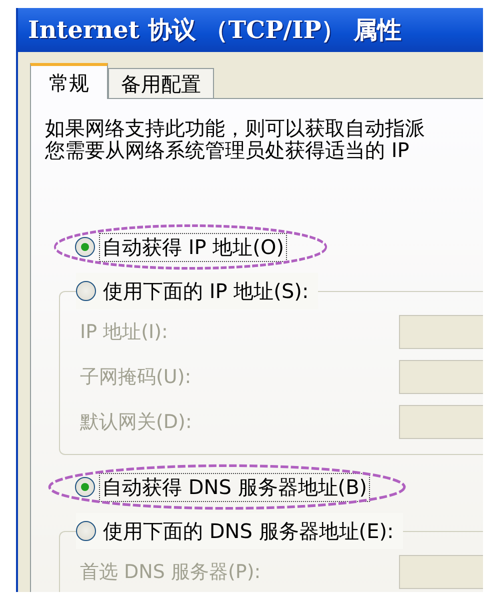 The image size is (500, 608). I want to click on tab: 备用配置, so click(161, 83).